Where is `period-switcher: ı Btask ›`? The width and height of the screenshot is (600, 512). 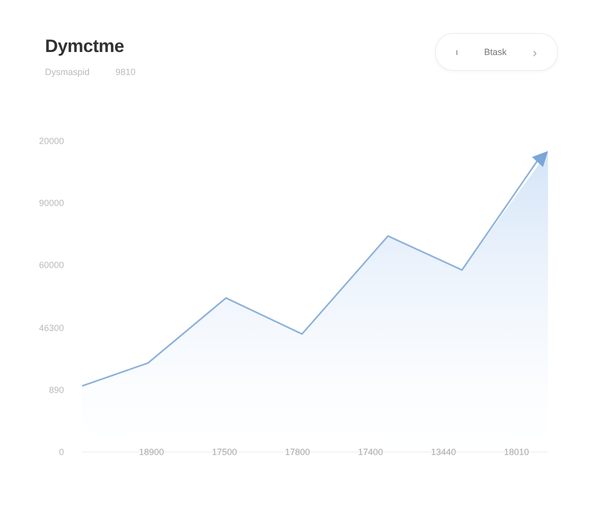 period-switcher: ı Btask › is located at coordinates (496, 52).